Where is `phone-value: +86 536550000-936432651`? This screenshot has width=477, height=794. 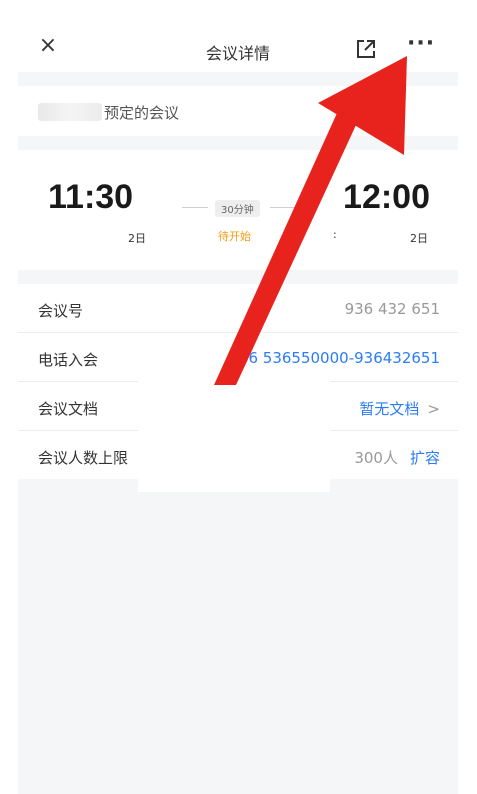 phone-value: +86 536550000-936432651 is located at coordinates (333, 358).